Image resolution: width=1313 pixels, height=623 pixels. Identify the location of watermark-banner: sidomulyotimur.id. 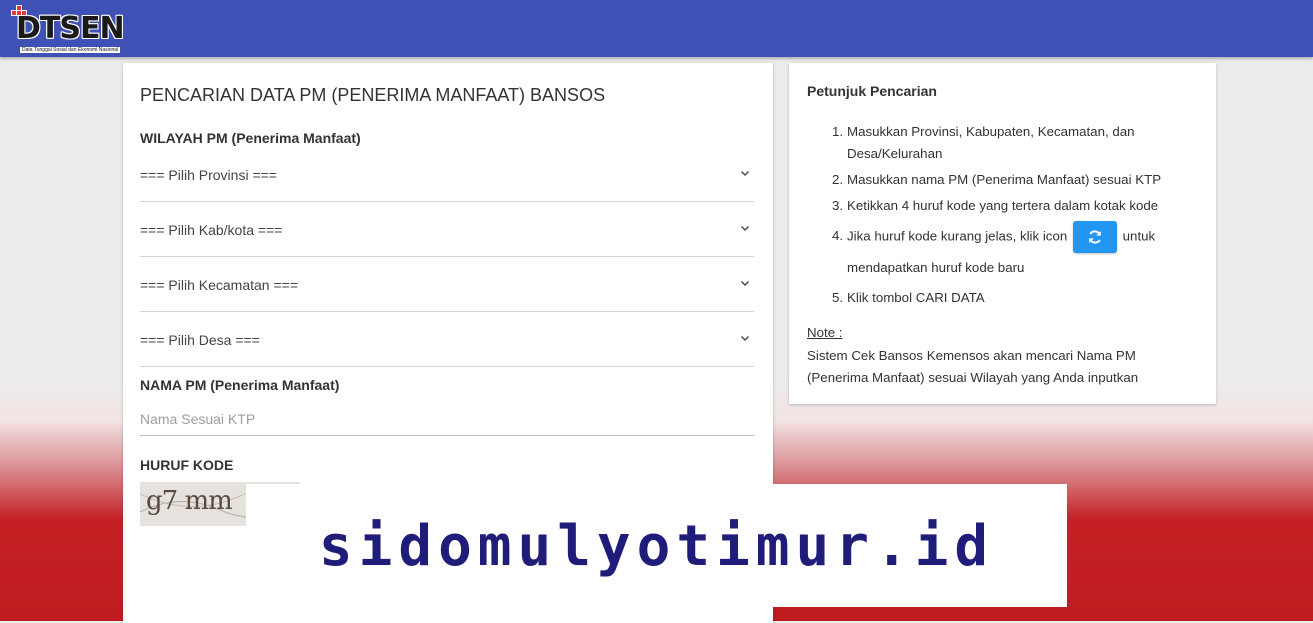
(656, 545).